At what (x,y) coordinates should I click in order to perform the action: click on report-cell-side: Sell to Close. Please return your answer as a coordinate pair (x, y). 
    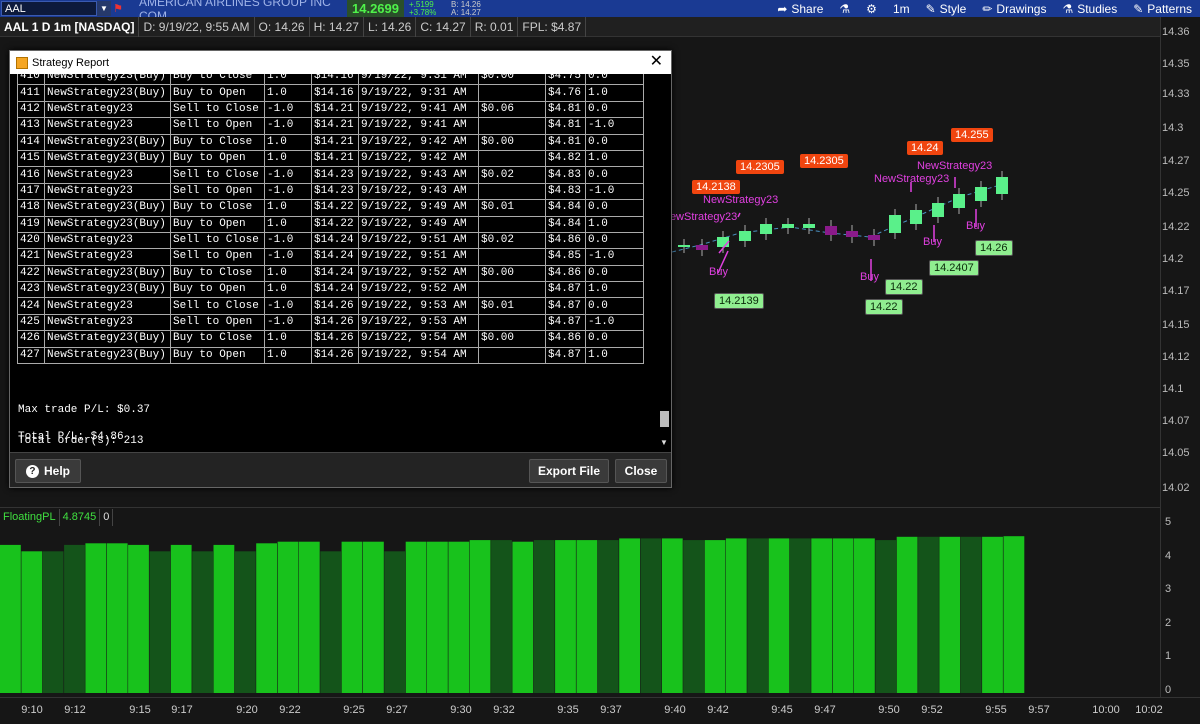
    Looking at the image, I should click on (217, 175).